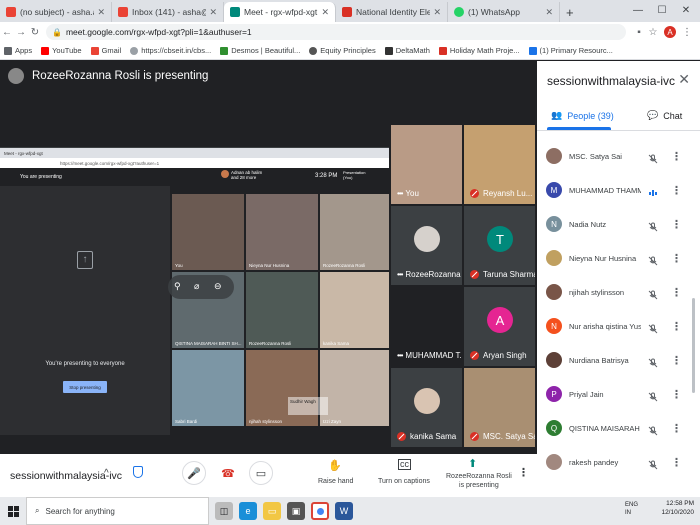 The image size is (700, 525). What do you see at coordinates (618, 292) in the screenshot?
I see `person-row: njihah stylinsson ⋮` at bounding box center [618, 292].